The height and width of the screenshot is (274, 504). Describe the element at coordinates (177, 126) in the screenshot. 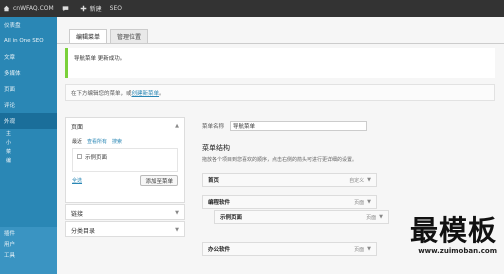

I see `collapse-arrow-icon: ▲` at that location.